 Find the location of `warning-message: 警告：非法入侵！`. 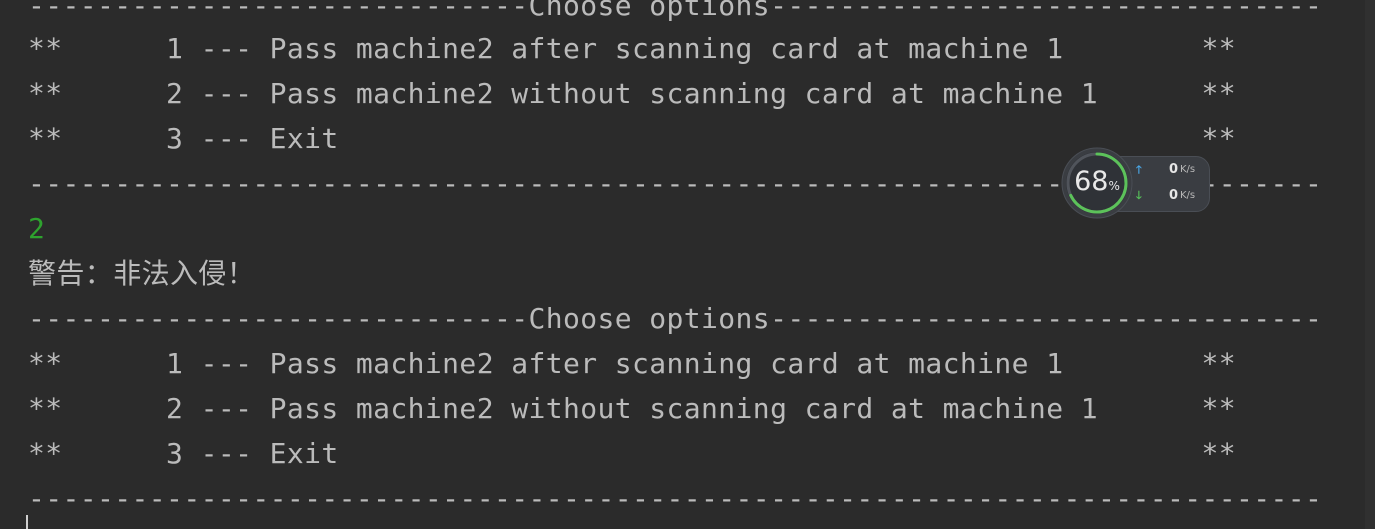

warning-message: 警告：非法入侵！ is located at coordinates (142, 273).